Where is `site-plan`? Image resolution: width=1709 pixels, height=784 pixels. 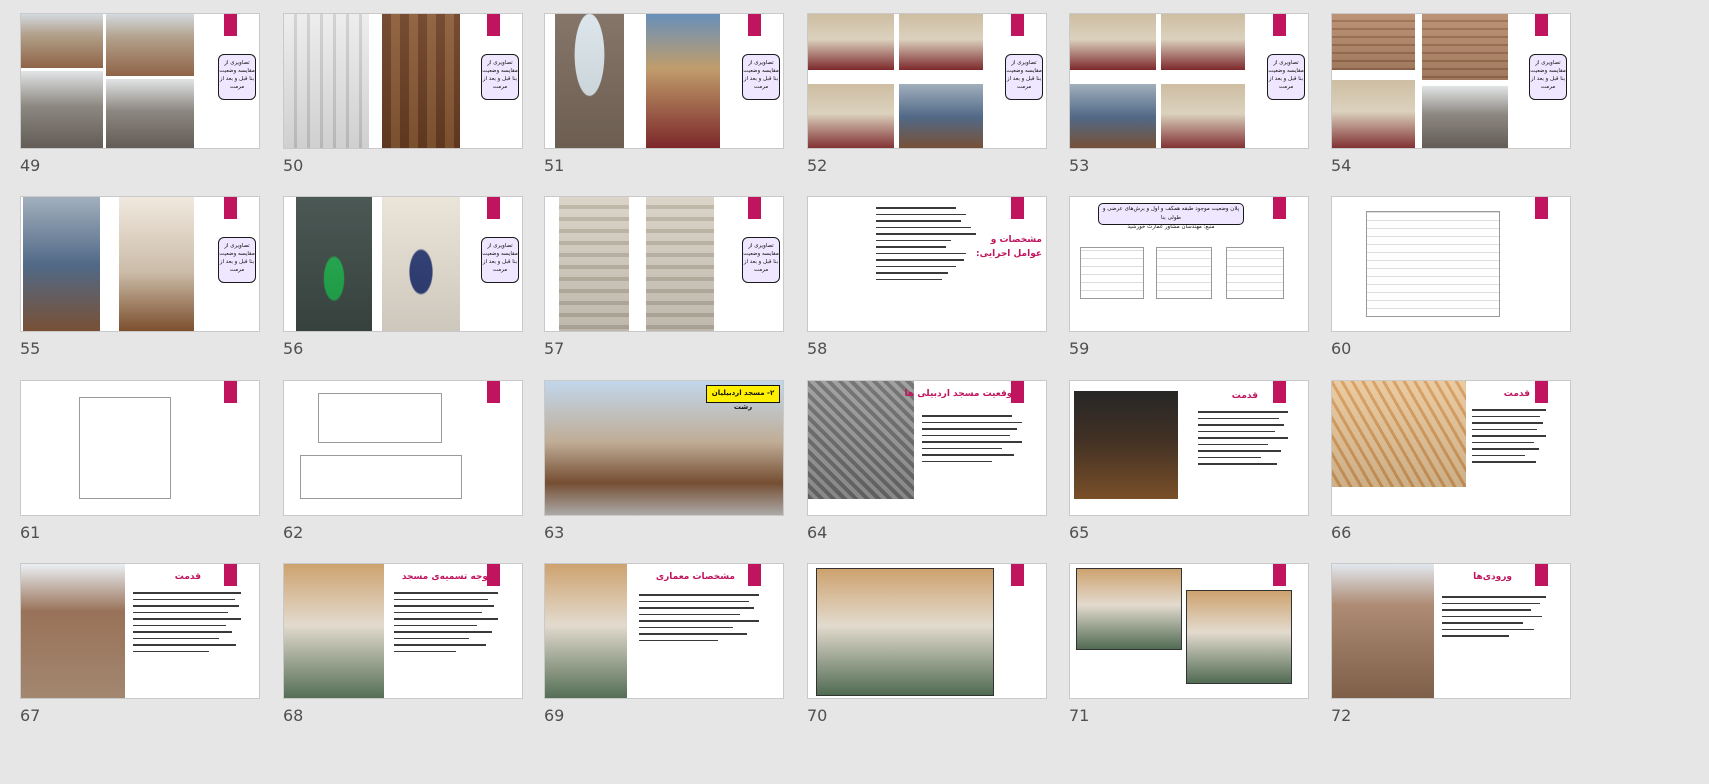 site-plan is located at coordinates (1433, 264).